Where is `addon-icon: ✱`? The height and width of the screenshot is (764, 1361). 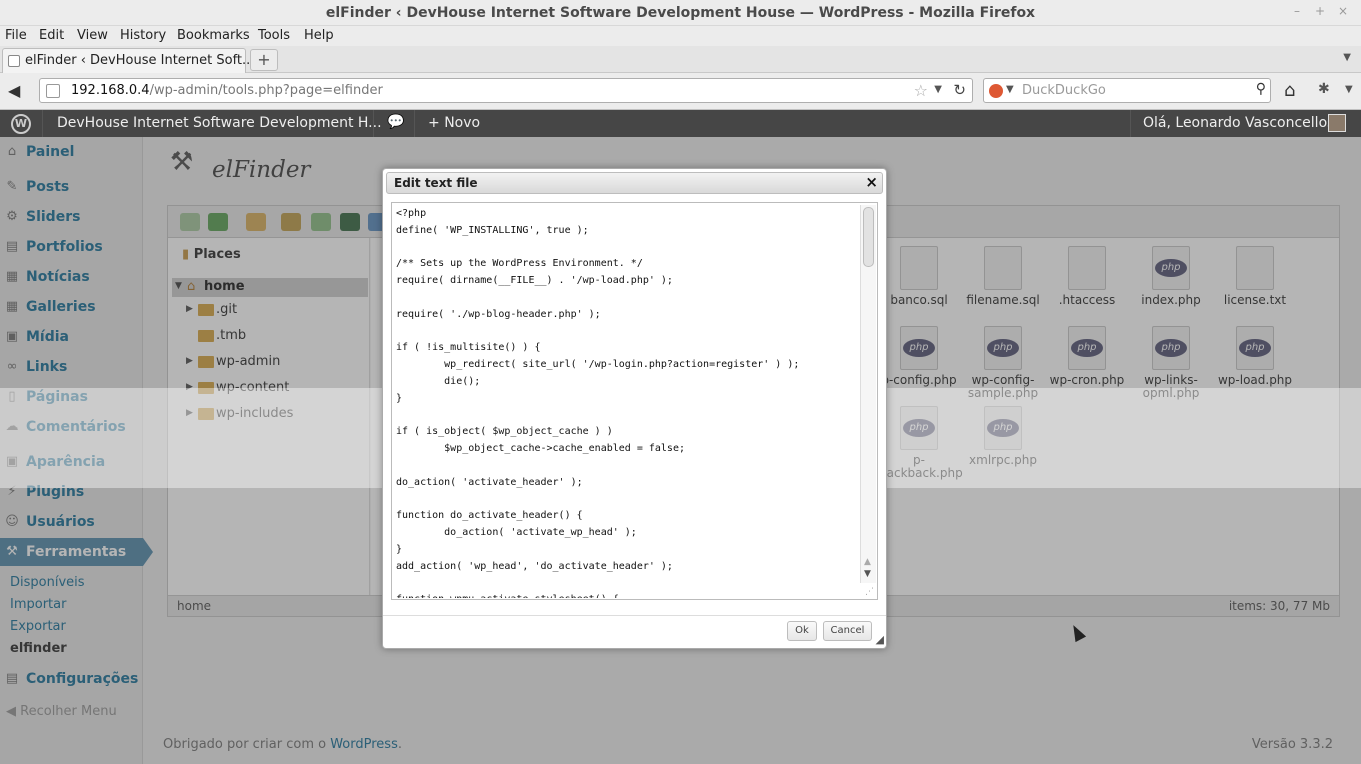
addon-icon: ✱ is located at coordinates (1324, 89).